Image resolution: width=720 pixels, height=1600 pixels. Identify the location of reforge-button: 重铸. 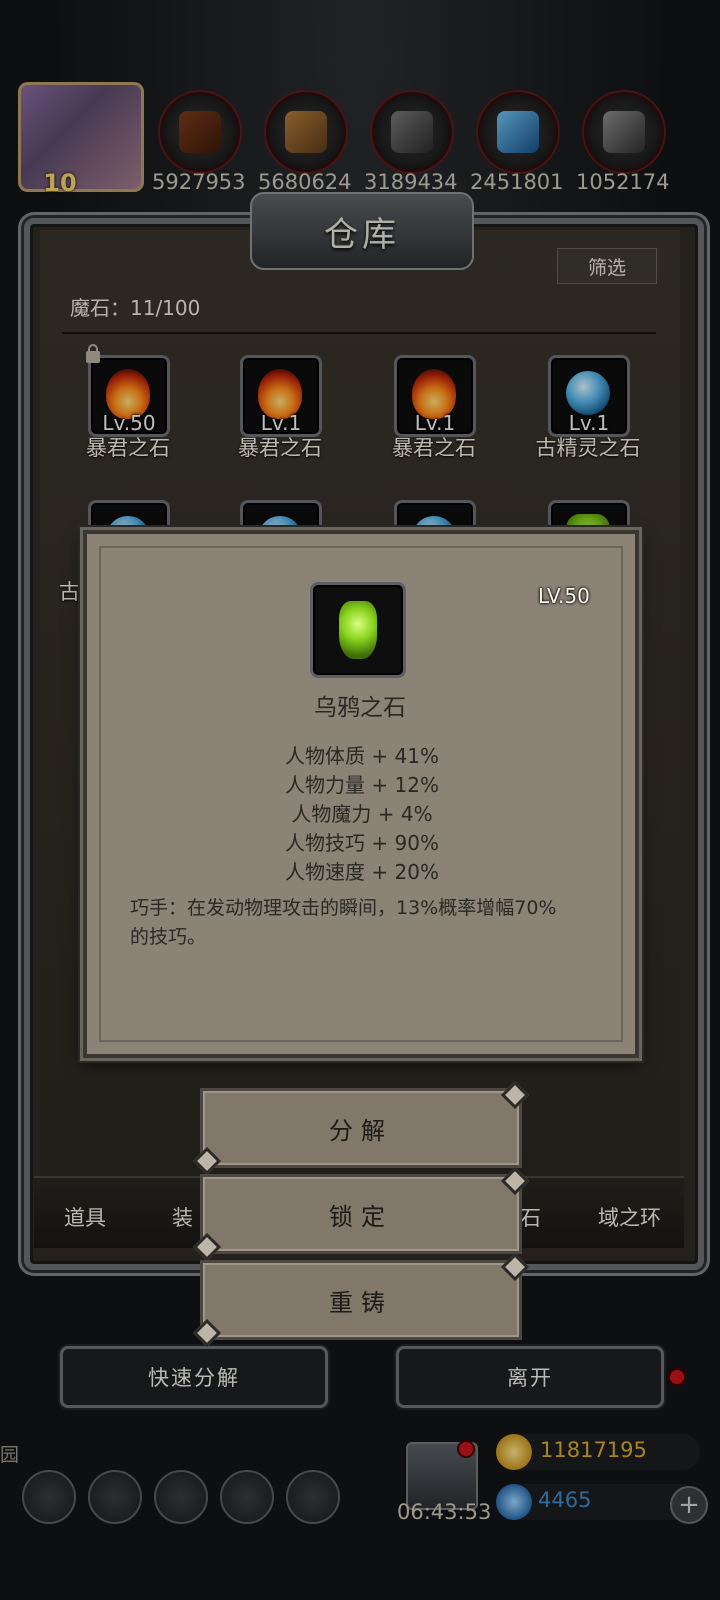
(361, 1300).